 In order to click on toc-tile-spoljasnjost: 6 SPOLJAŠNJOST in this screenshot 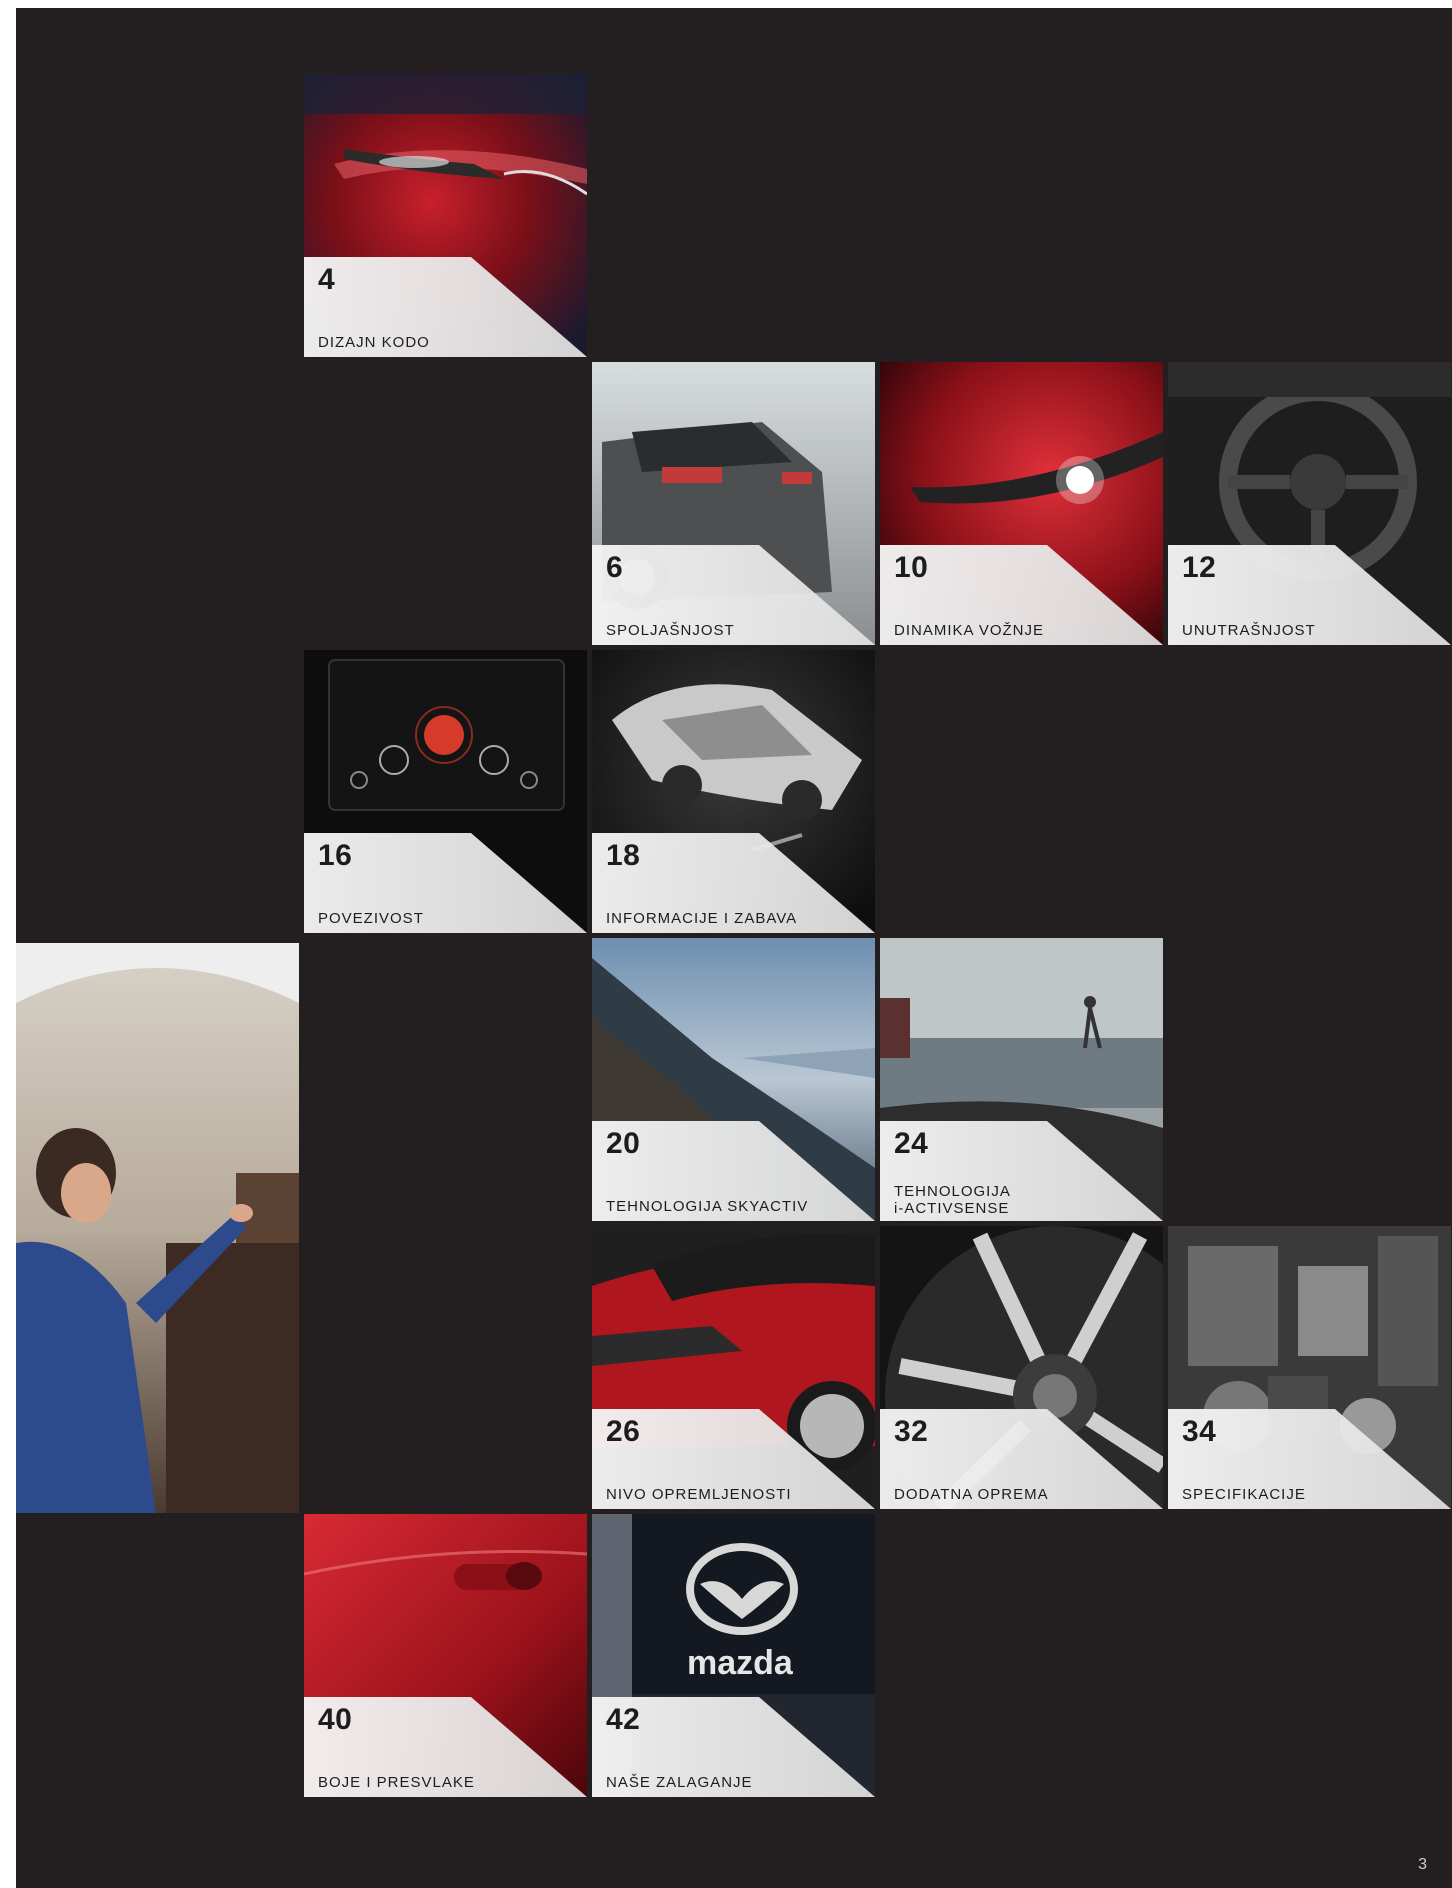, I will do `click(733, 503)`.